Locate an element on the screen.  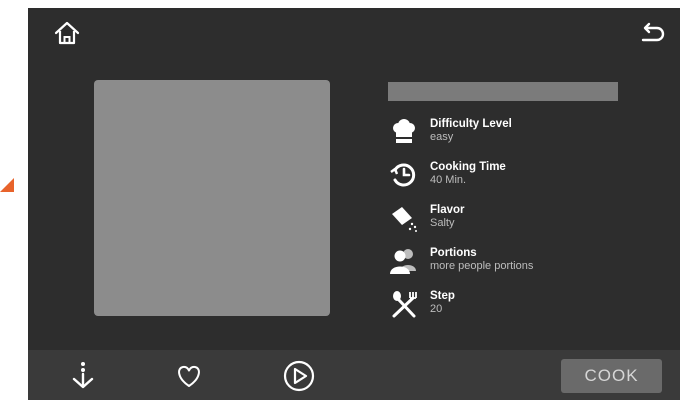
info-portions: Portions more people portions is located at coordinates (528, 264).